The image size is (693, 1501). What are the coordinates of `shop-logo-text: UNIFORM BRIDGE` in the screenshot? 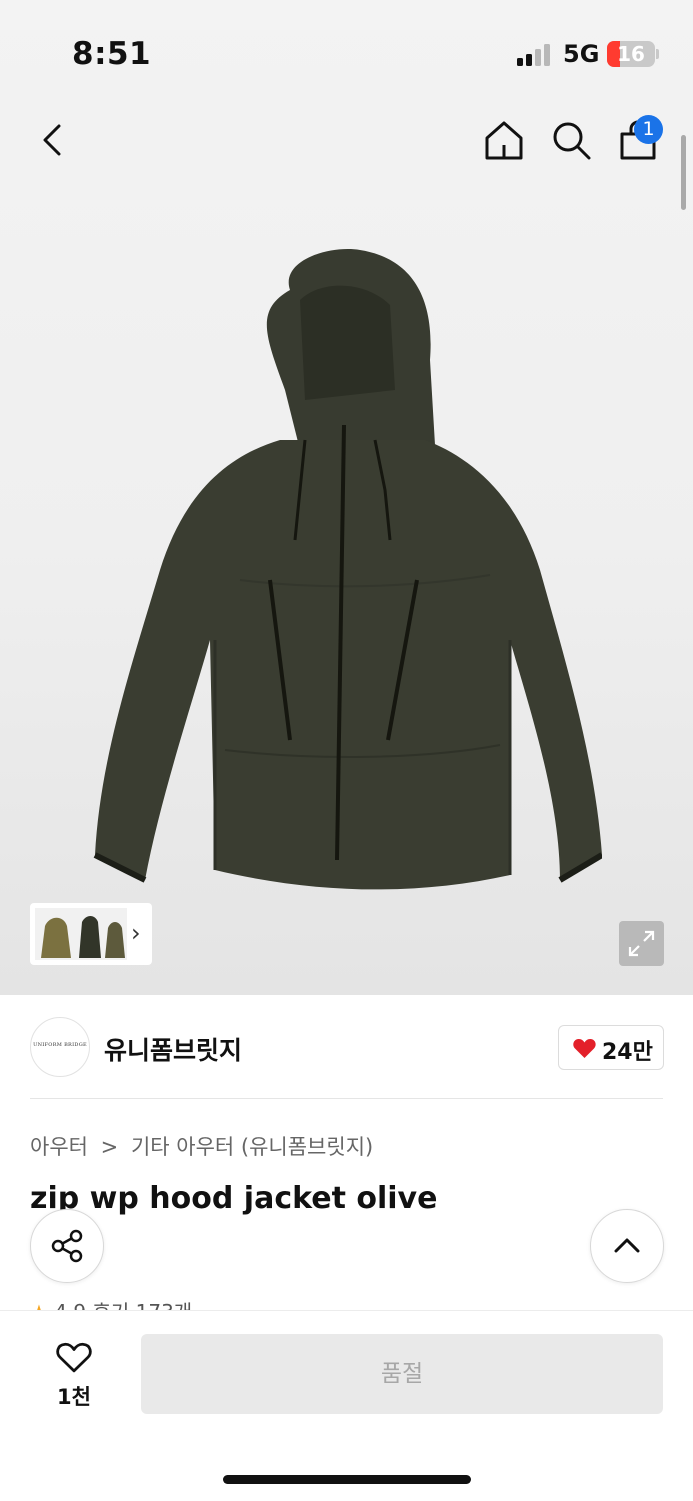 It's located at (60, 1045).